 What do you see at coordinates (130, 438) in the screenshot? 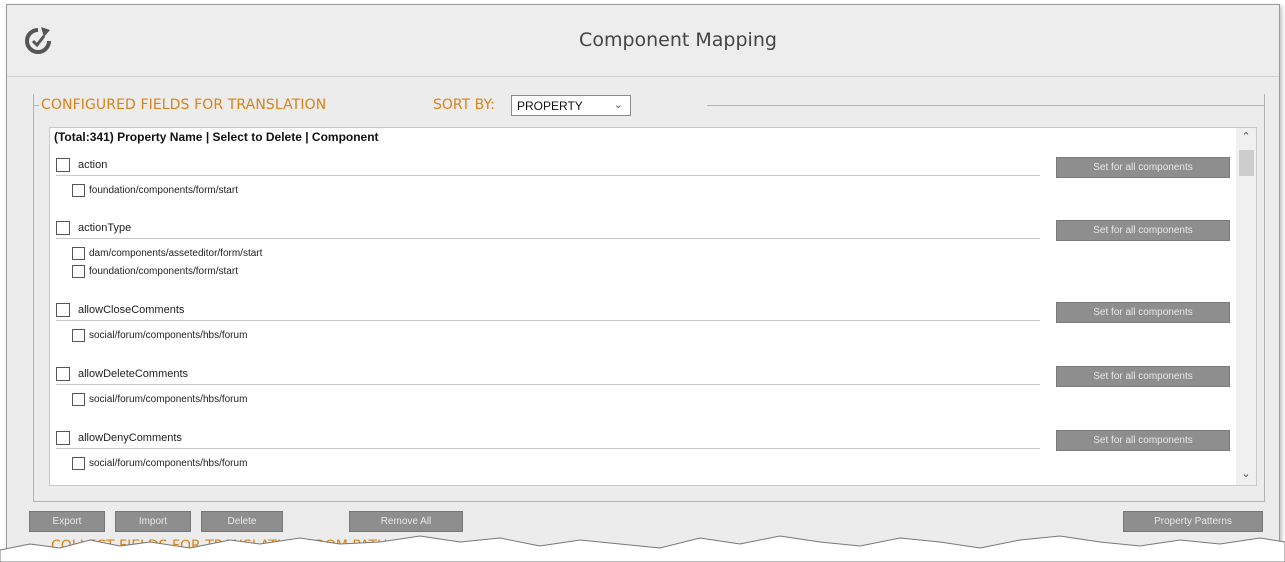
I see `property-name: allowDenyComments` at bounding box center [130, 438].